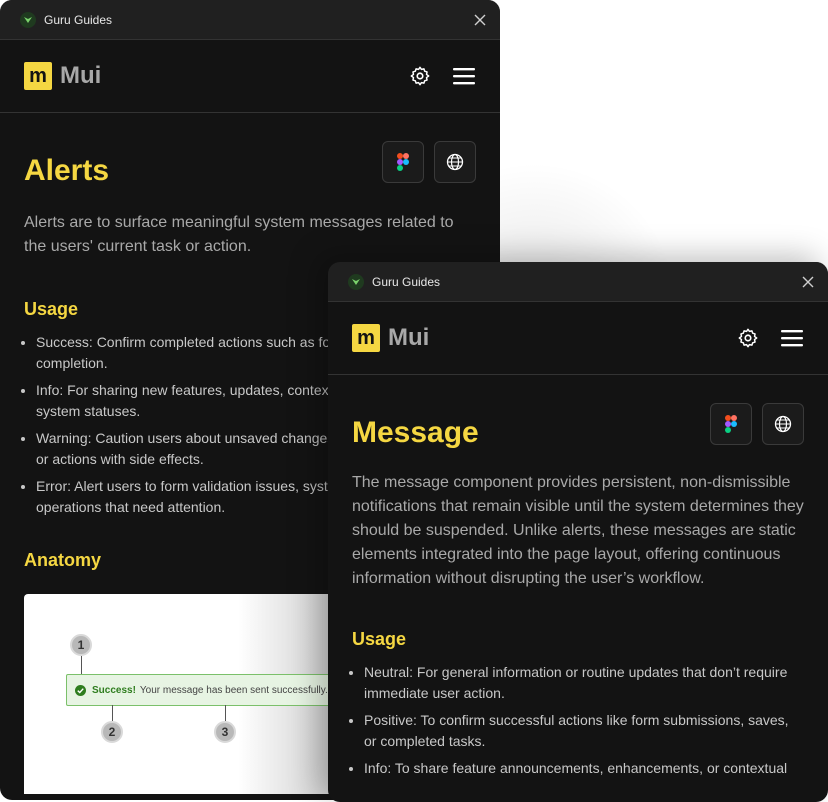 The width and height of the screenshot is (828, 802). I want to click on anatomy-marker-1: 1, so click(81, 645).